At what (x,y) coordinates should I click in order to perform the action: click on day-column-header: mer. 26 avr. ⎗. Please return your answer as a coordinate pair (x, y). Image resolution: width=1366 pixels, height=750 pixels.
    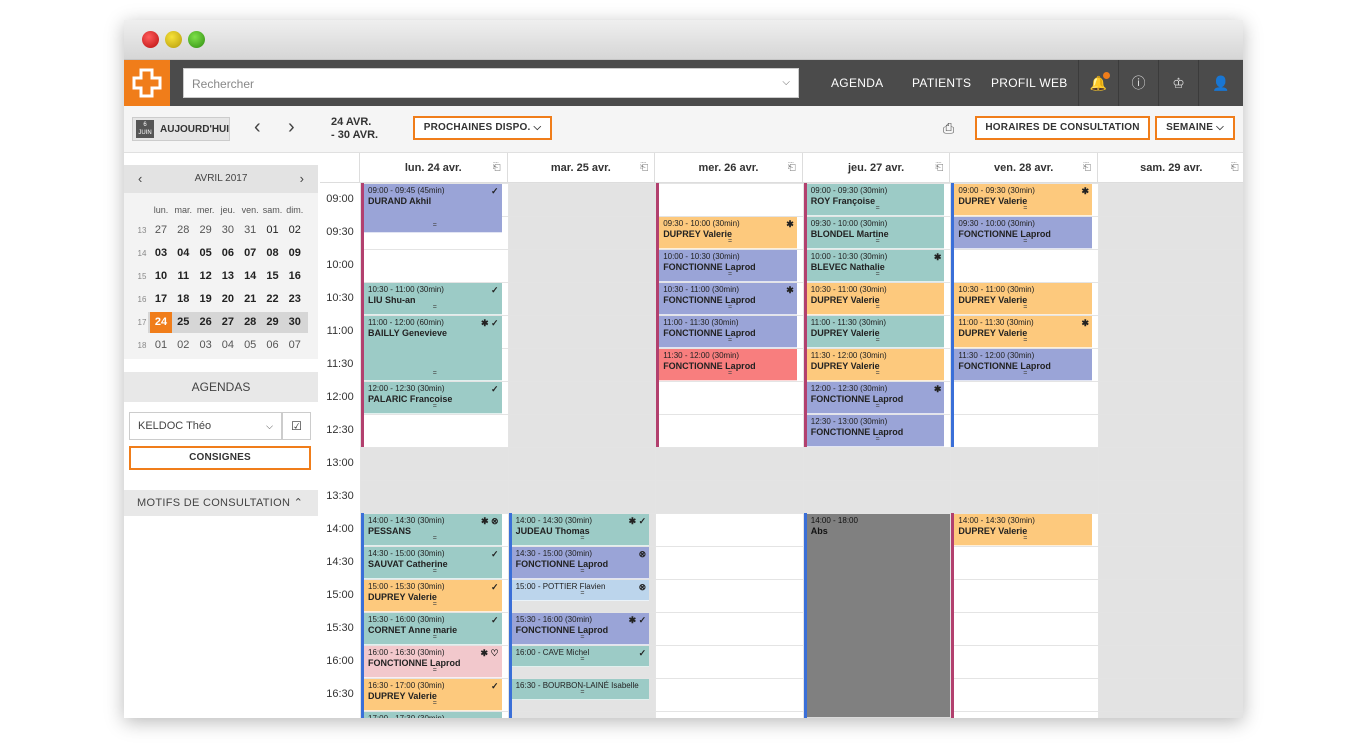
    Looking at the image, I should click on (729, 168).